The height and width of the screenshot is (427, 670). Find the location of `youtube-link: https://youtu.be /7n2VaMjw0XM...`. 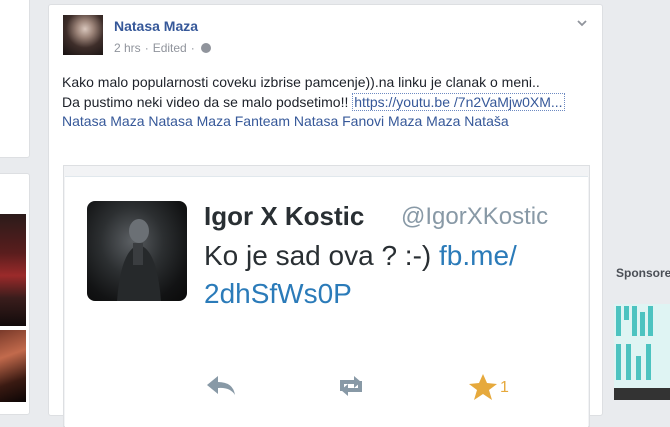

youtube-link: https://youtu.be /7n2VaMjw0XM... is located at coordinates (458, 101).